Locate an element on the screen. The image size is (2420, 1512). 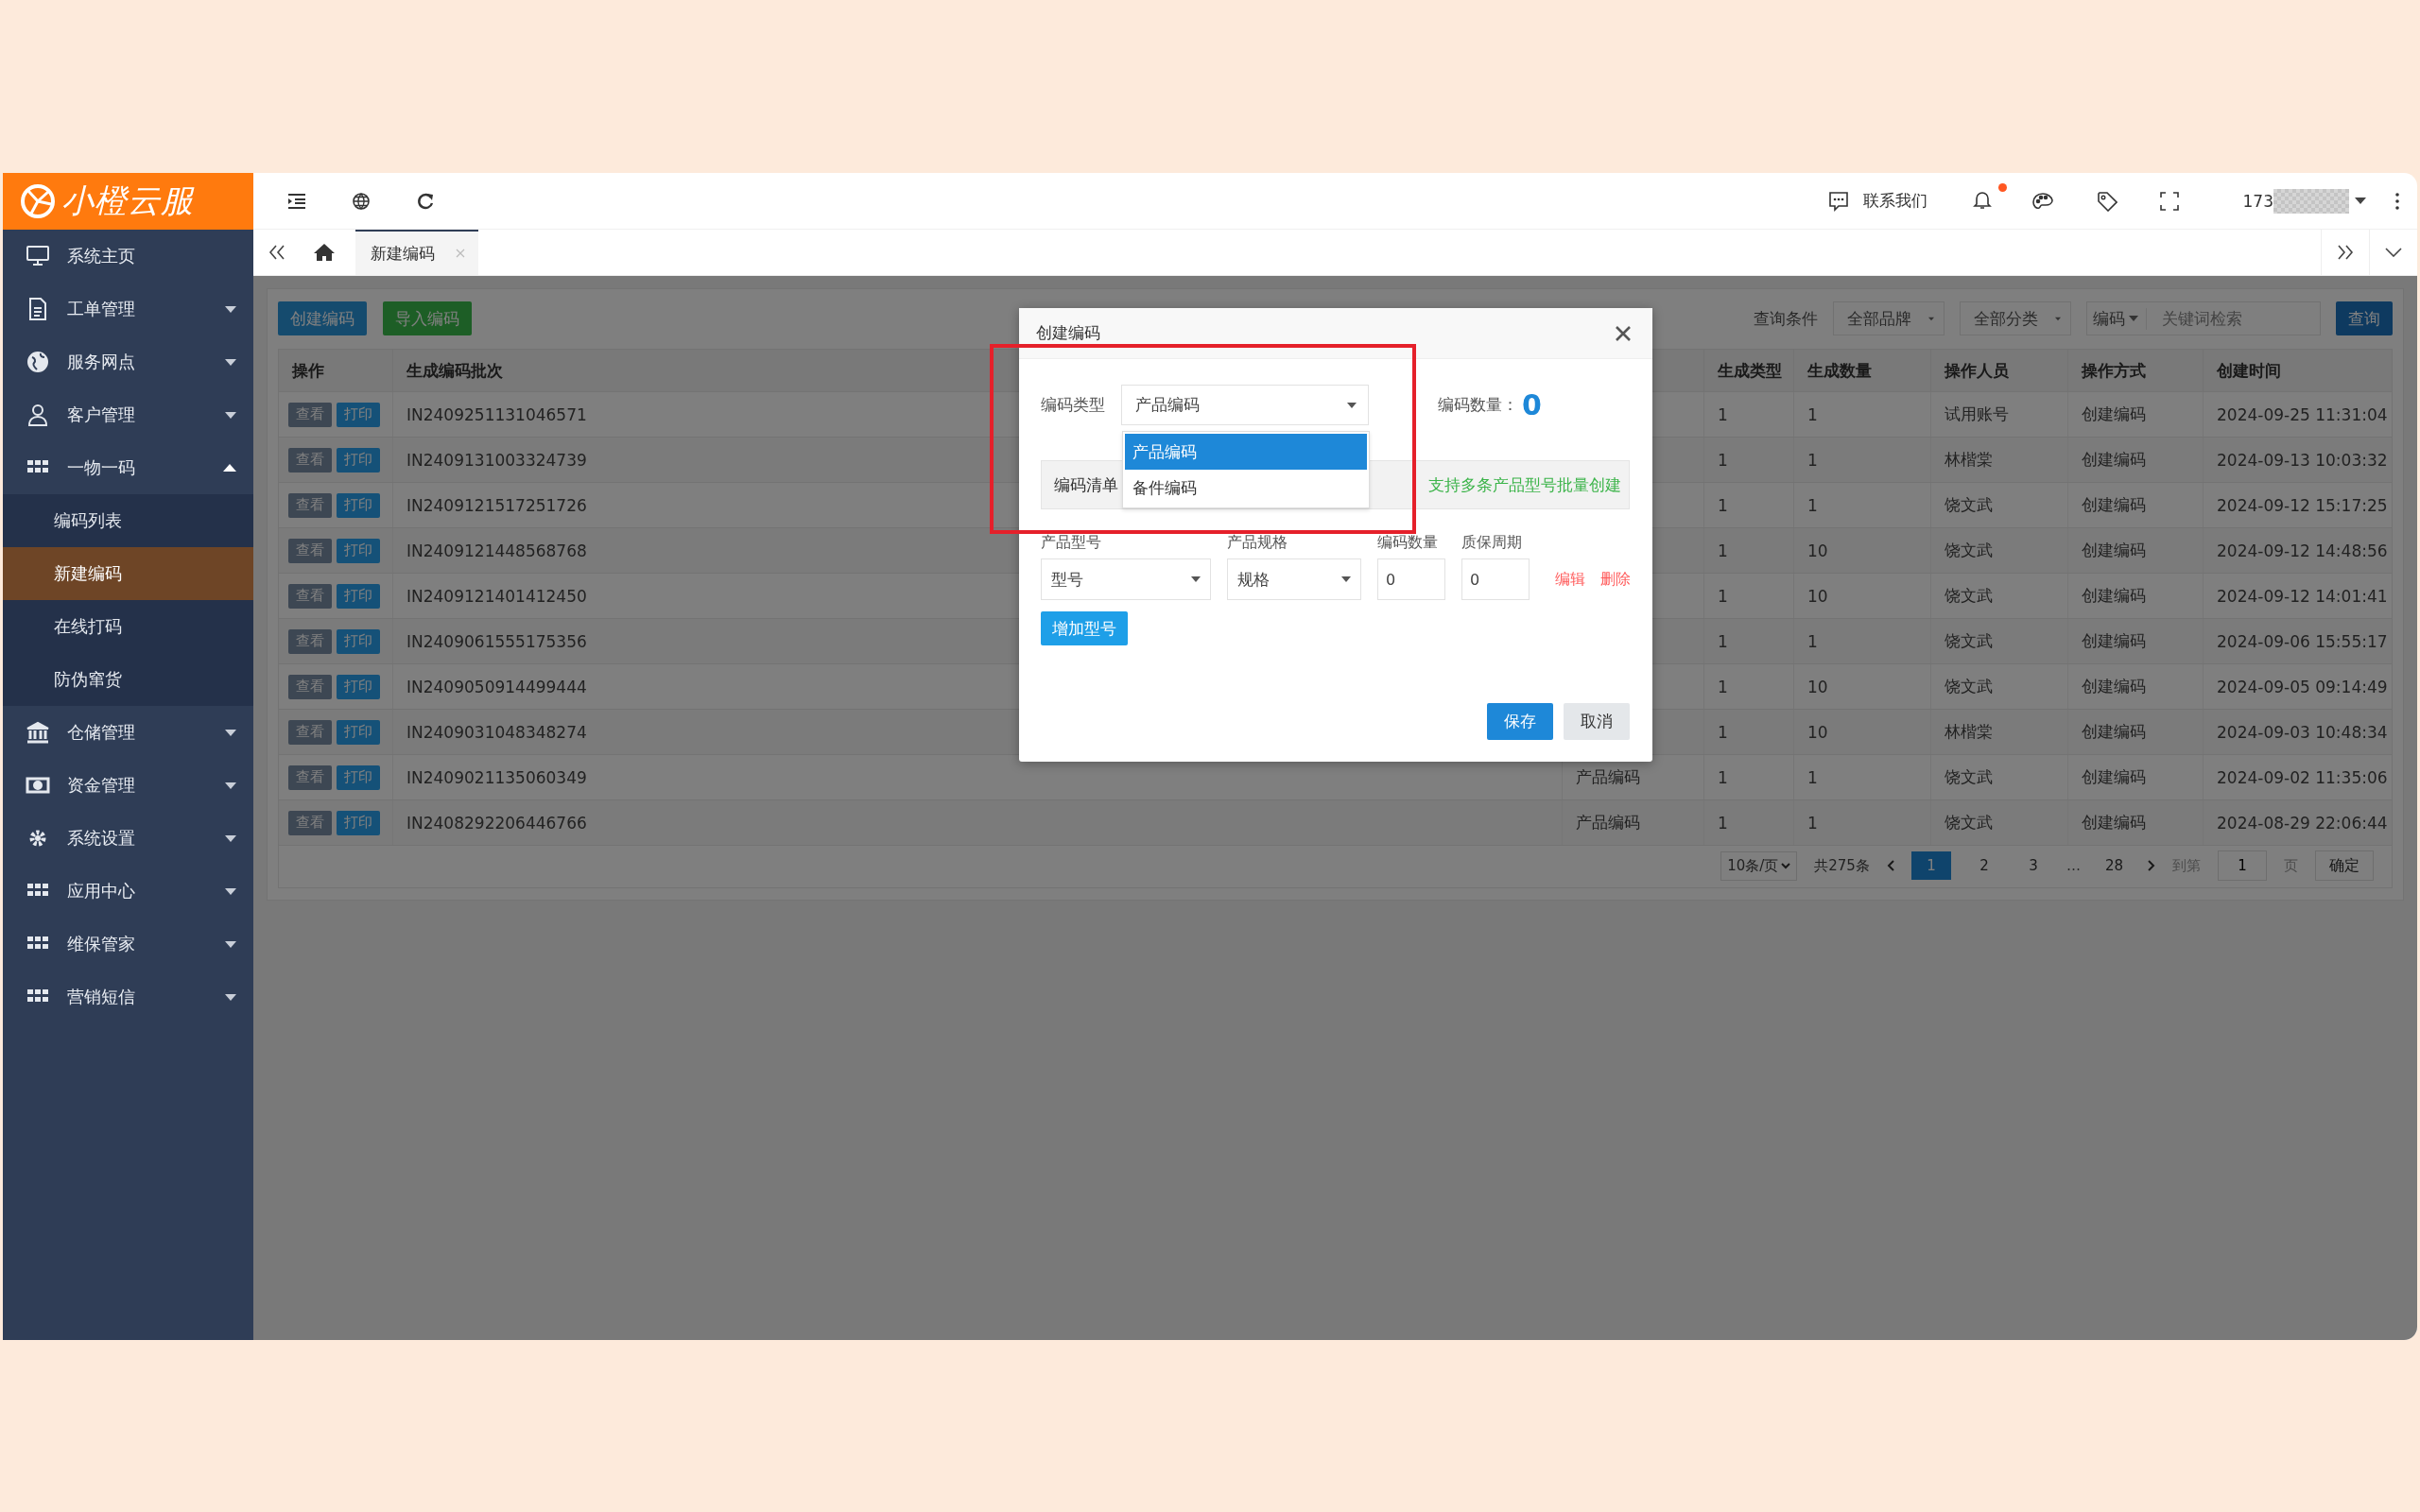
filter-select: 全部品牌 is located at coordinates (1889, 318).